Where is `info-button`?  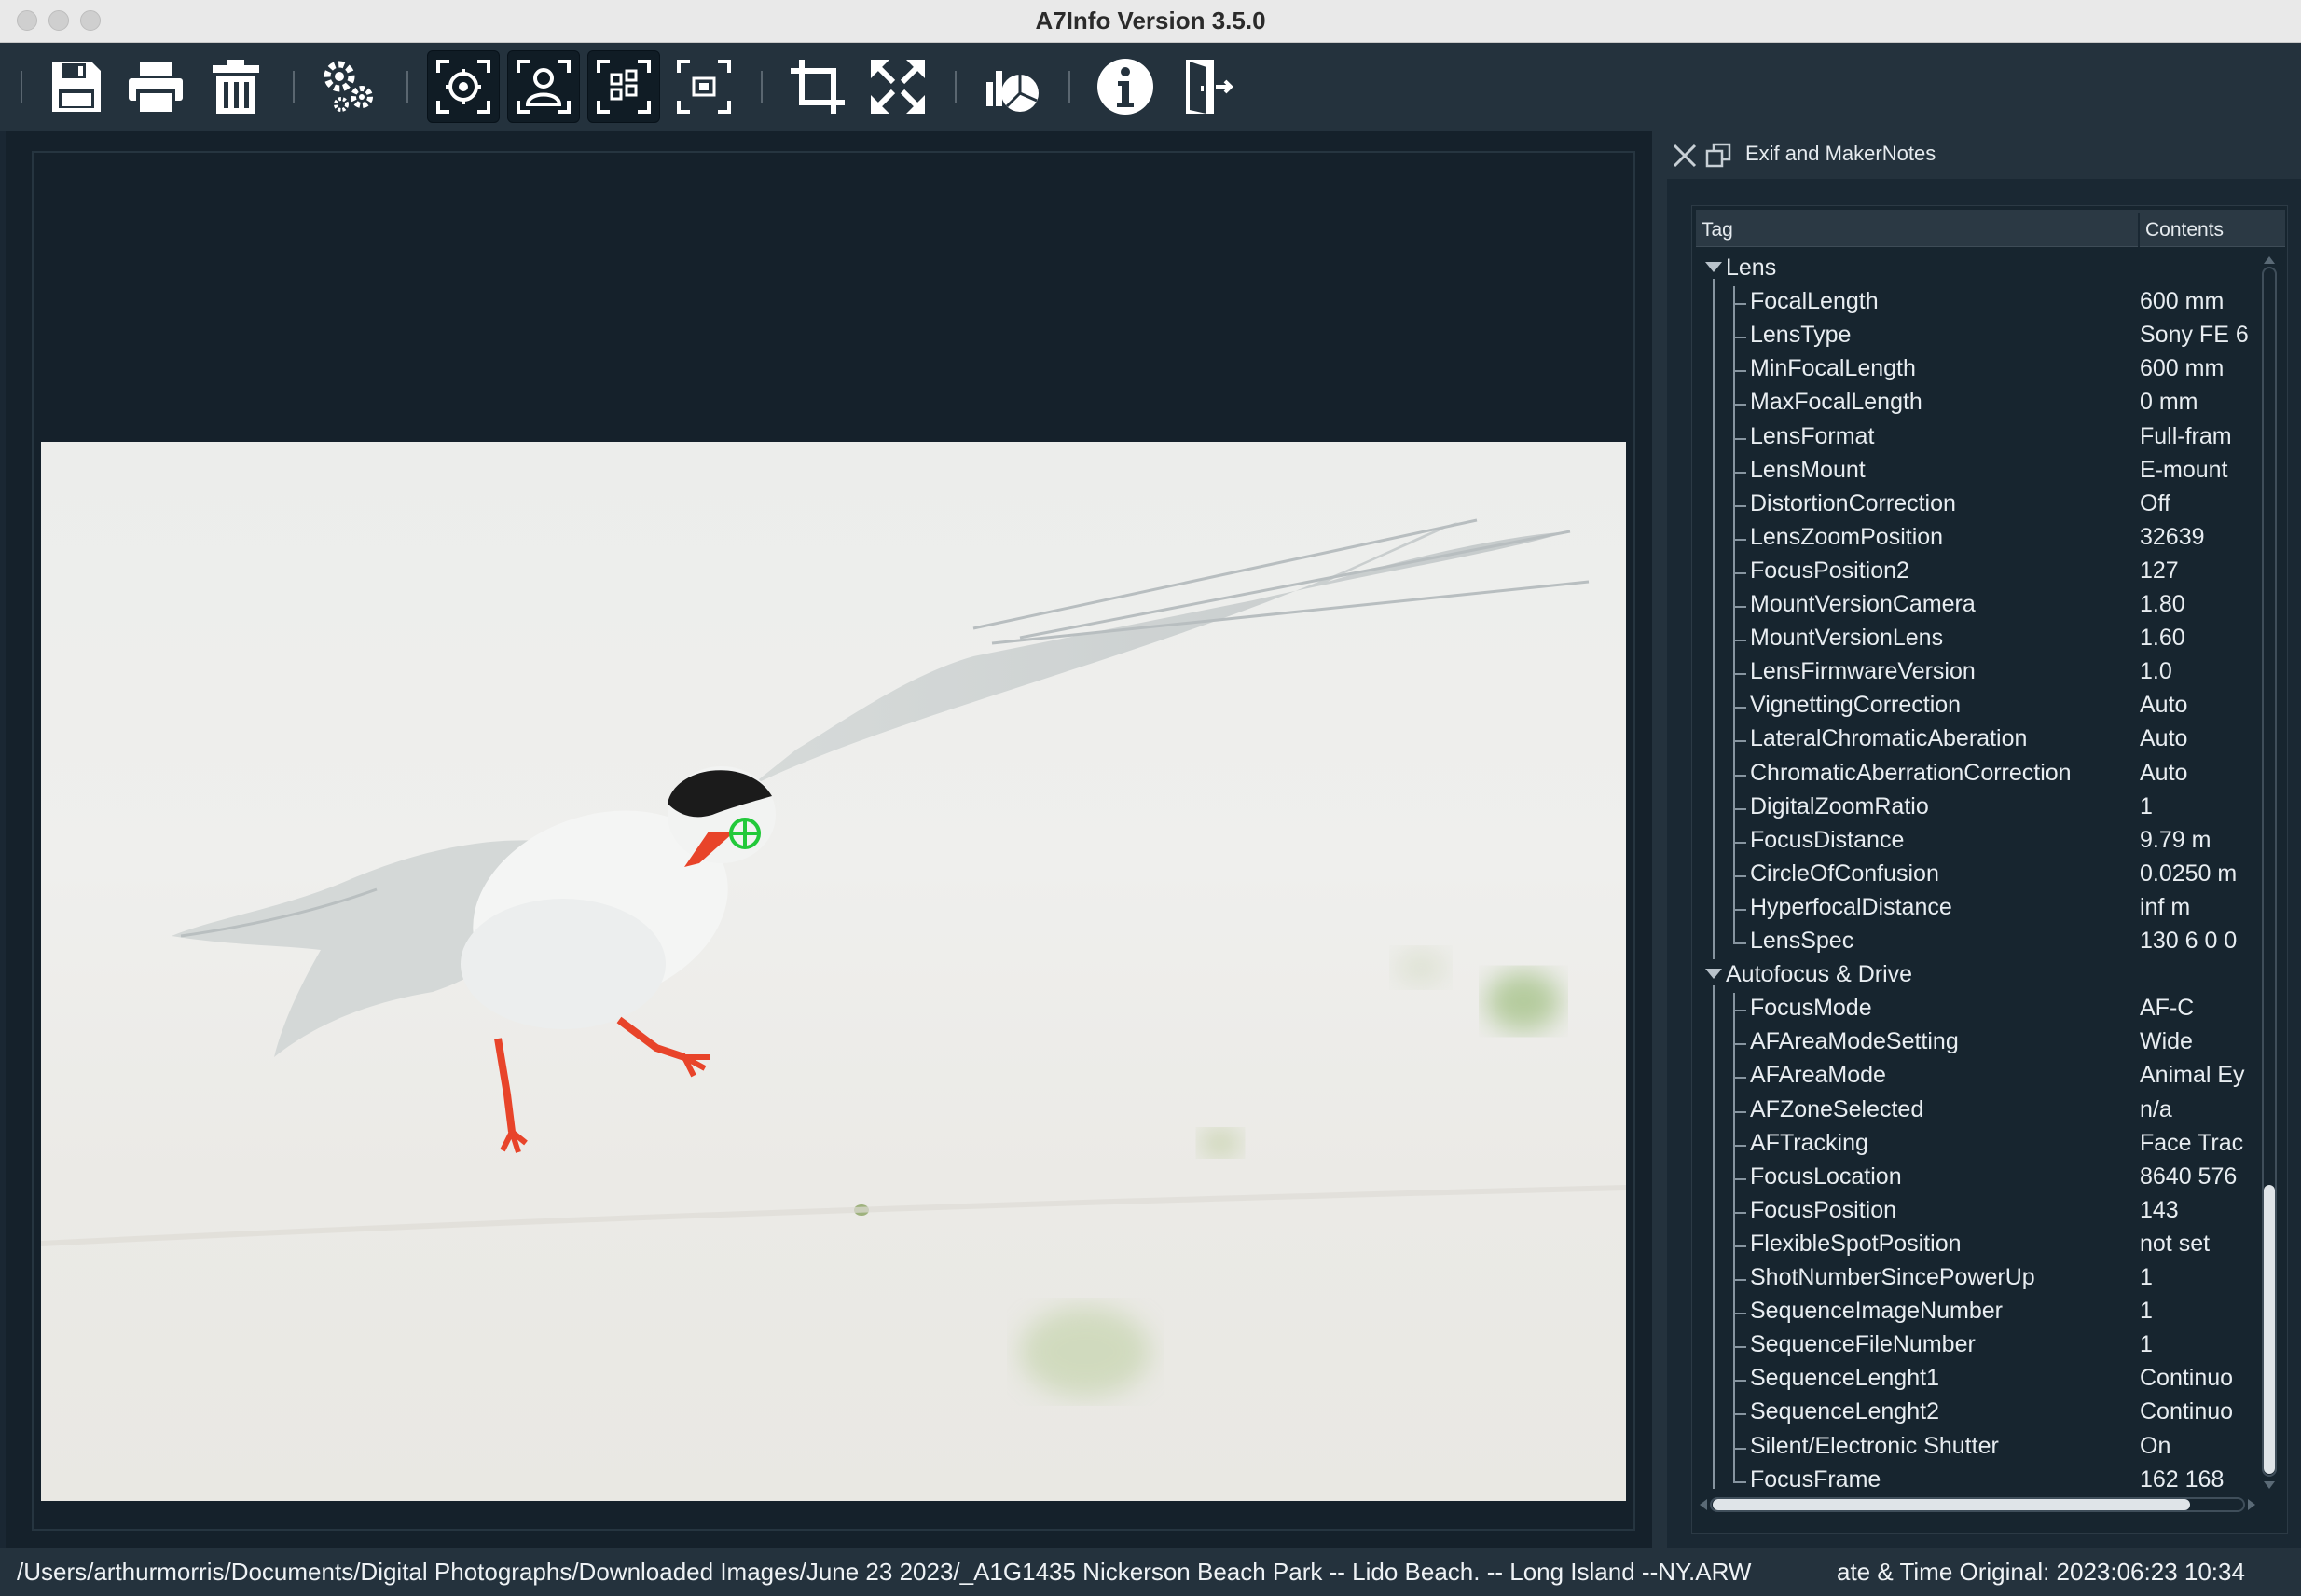
info-button is located at coordinates (1125, 86).